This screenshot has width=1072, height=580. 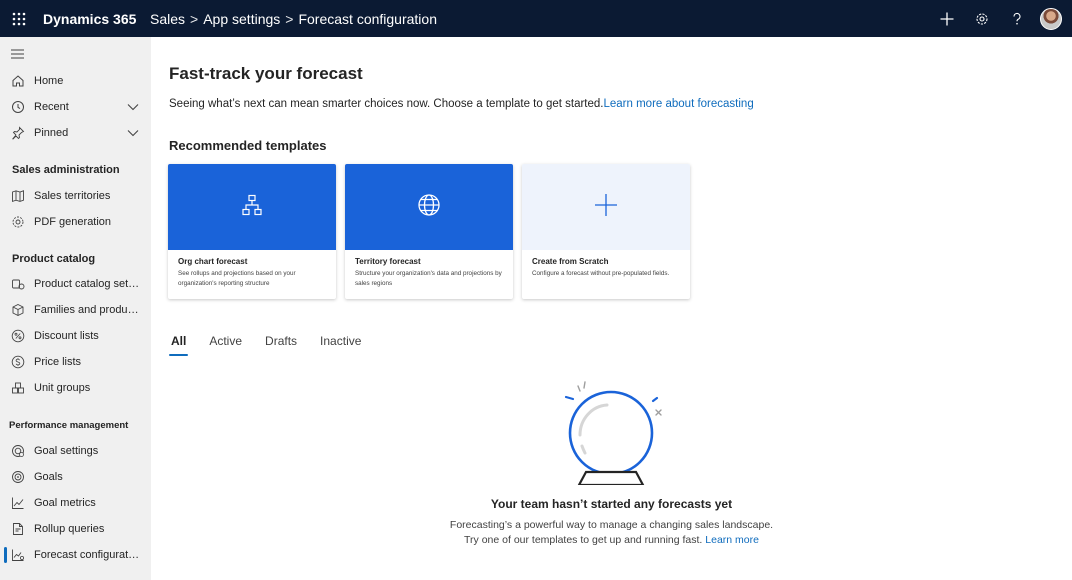 What do you see at coordinates (266, 73) in the screenshot?
I see `page-title: Fast-track your forecast` at bounding box center [266, 73].